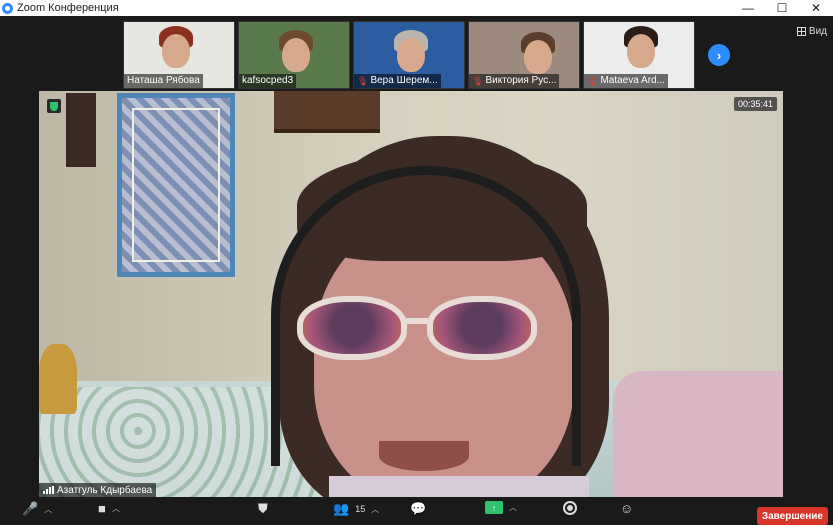 The height and width of the screenshot is (525, 833). Describe the element at coordinates (792, 516) in the screenshot. I see `end-meeting-button: Завершение` at that location.